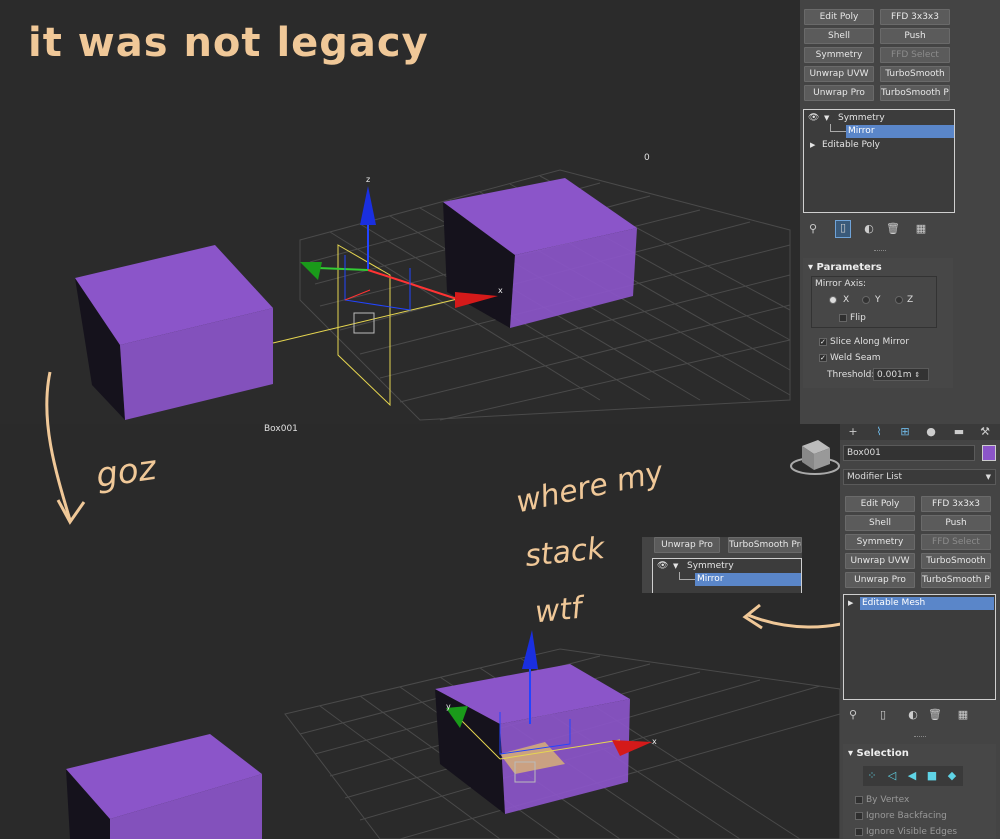  I want to click on modifier-button-edit-poly: Edit Poly, so click(880, 504).